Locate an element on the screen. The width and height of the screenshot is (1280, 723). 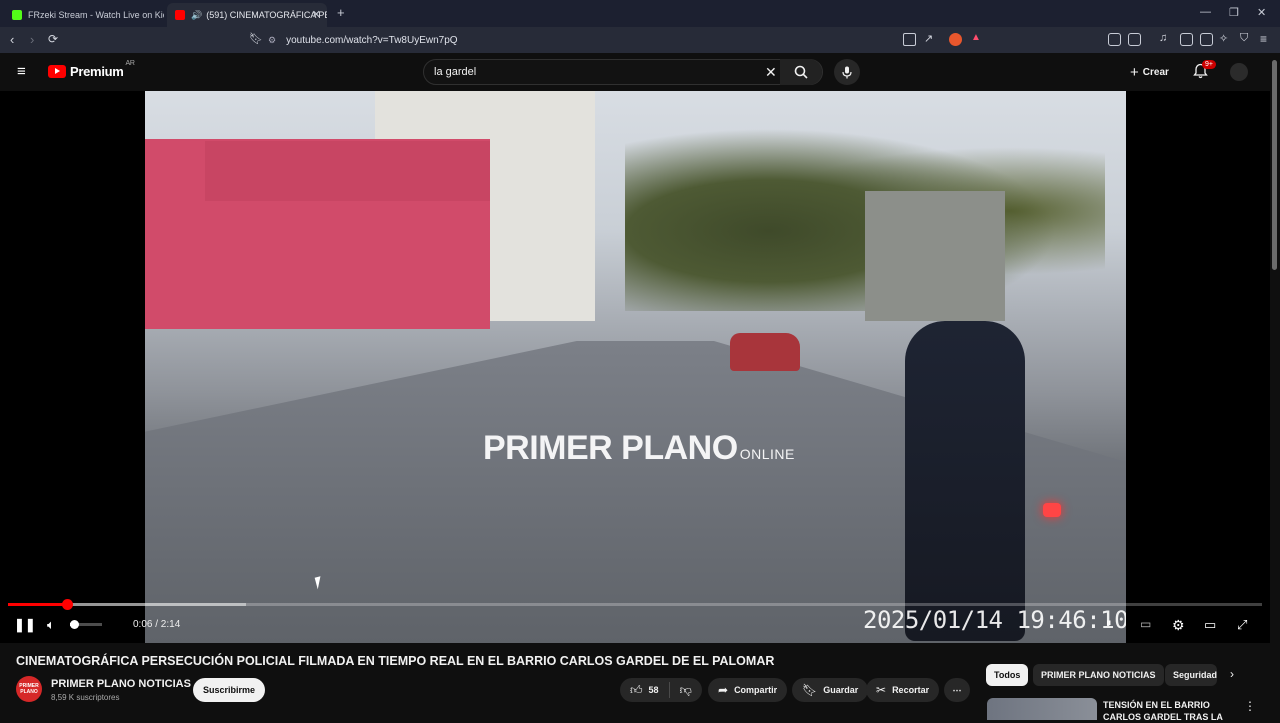
vpn-shield-icon: ⛉ is located at coordinates (1244, 38).